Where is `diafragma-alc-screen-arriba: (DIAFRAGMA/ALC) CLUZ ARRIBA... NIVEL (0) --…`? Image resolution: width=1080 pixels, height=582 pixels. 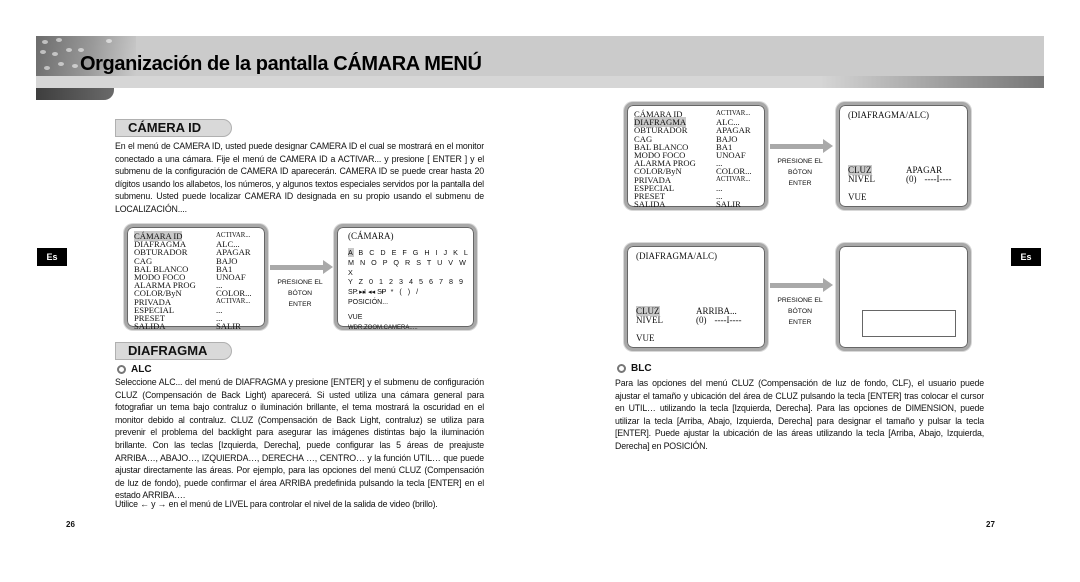 diafragma-alc-screen-arriba: (DIAFRAGMA/ALC) CLUZ ARRIBA... NIVEL (0) --… is located at coordinates (696, 297).